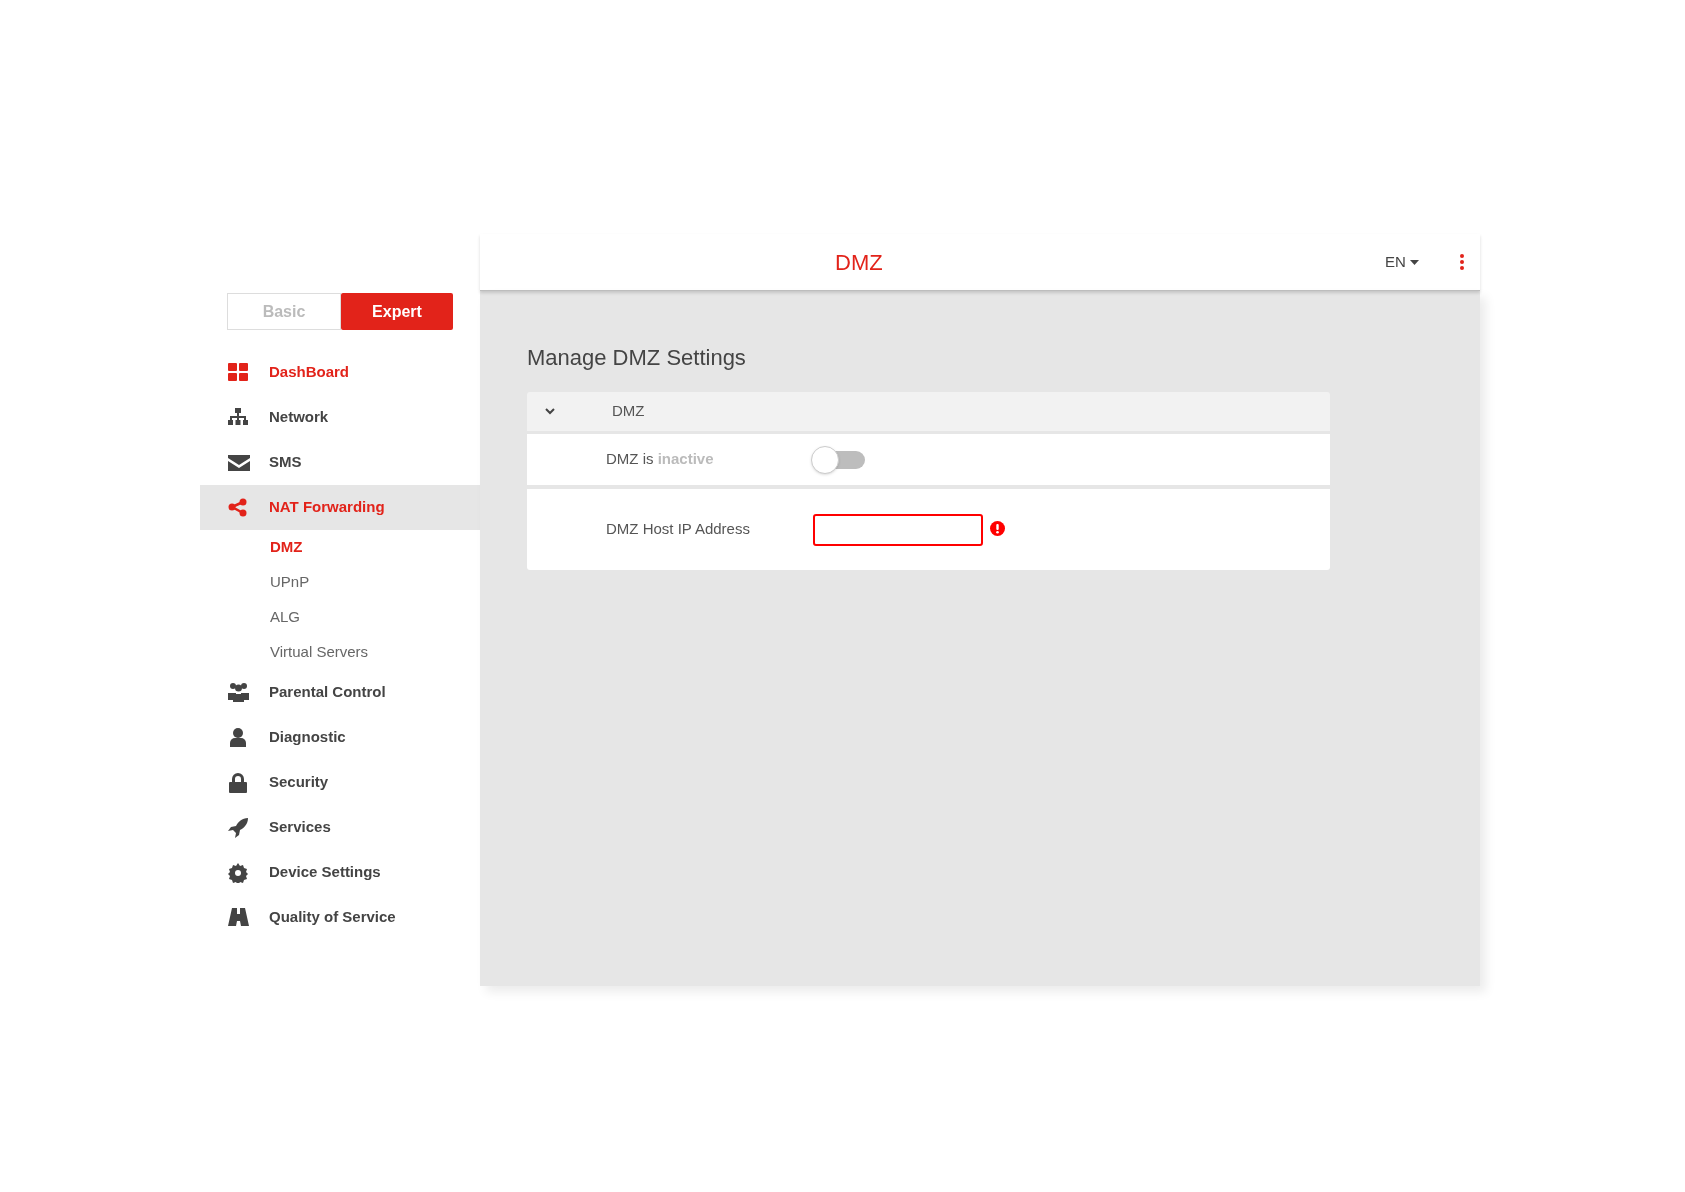 Image resolution: width=1685 pixels, height=1192 pixels. Describe the element at coordinates (637, 358) in the screenshot. I see `section-heading: Manage DMZ Settings` at that location.